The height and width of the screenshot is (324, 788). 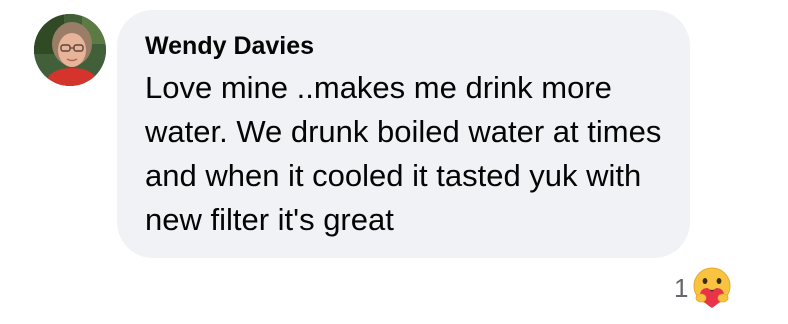 What do you see at coordinates (681, 288) in the screenshot?
I see `reaction-count: 1` at bounding box center [681, 288].